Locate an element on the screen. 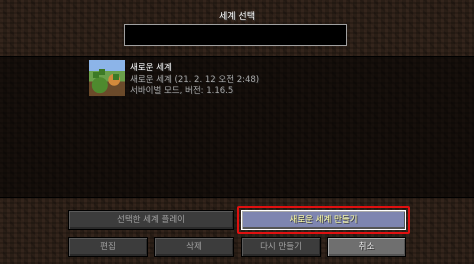  screen-title: 세계 선택 is located at coordinates (237, 17).